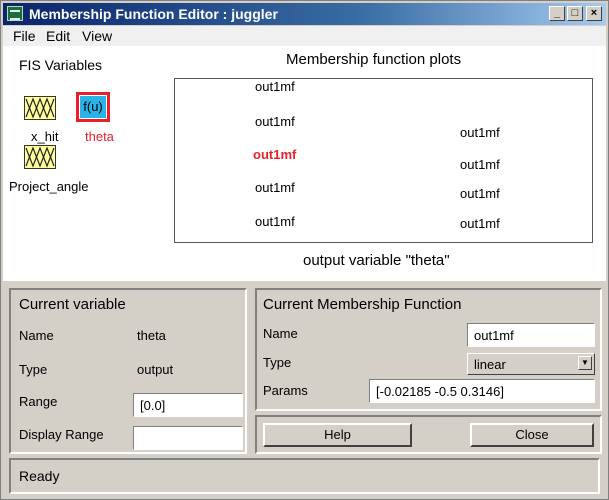  What do you see at coordinates (155, 369) in the screenshot?
I see `variable-type-value: output` at bounding box center [155, 369].